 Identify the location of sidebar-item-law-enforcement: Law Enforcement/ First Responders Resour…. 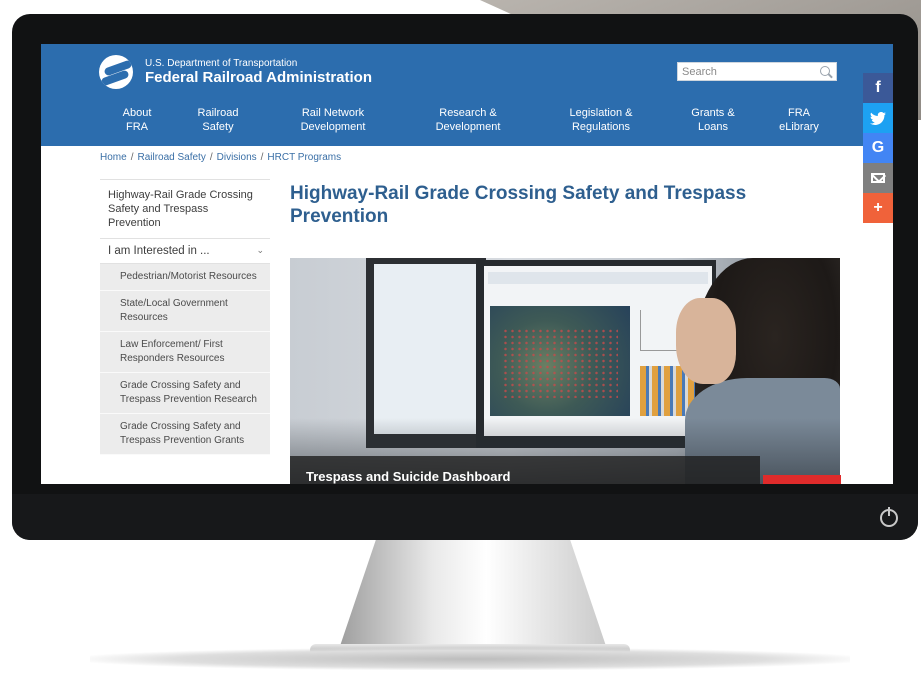
(185, 352).